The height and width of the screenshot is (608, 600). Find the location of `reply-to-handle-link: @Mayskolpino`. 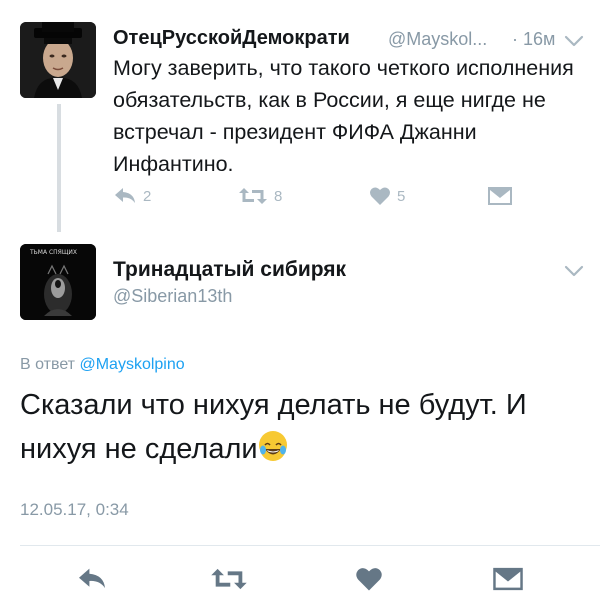

reply-to-handle-link: @Mayskolpino is located at coordinates (131, 364).